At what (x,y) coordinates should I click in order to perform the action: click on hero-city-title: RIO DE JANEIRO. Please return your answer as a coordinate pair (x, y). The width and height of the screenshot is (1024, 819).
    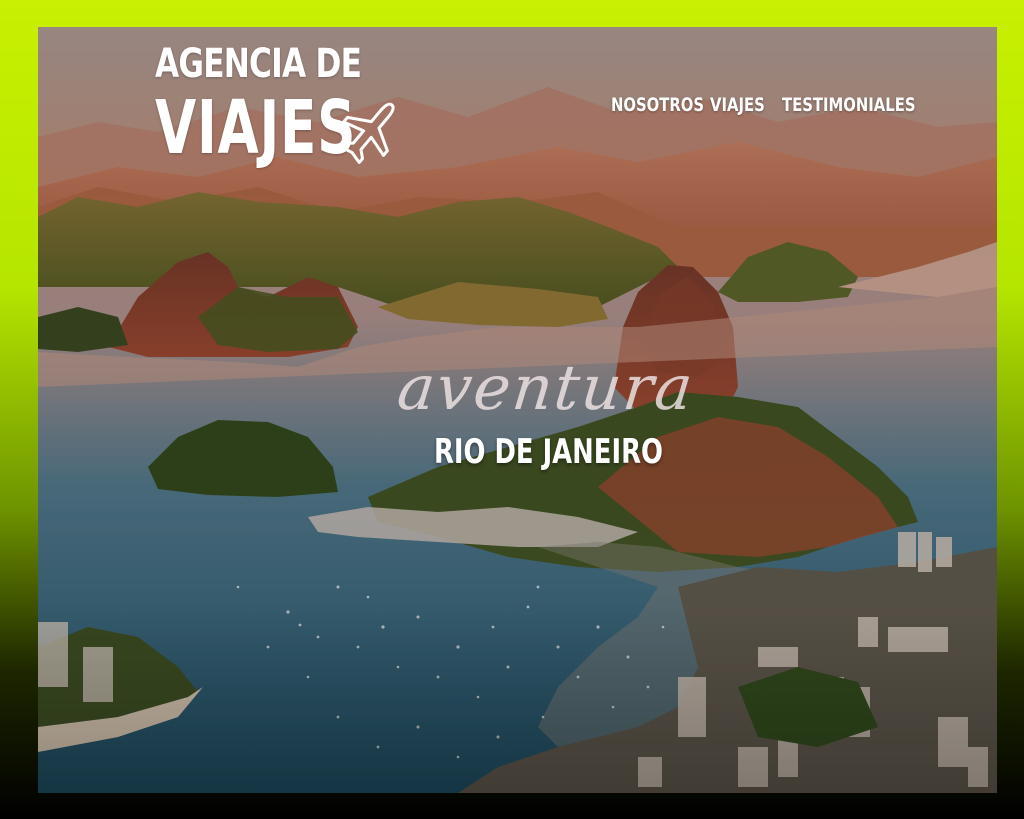
    Looking at the image, I should click on (548, 452).